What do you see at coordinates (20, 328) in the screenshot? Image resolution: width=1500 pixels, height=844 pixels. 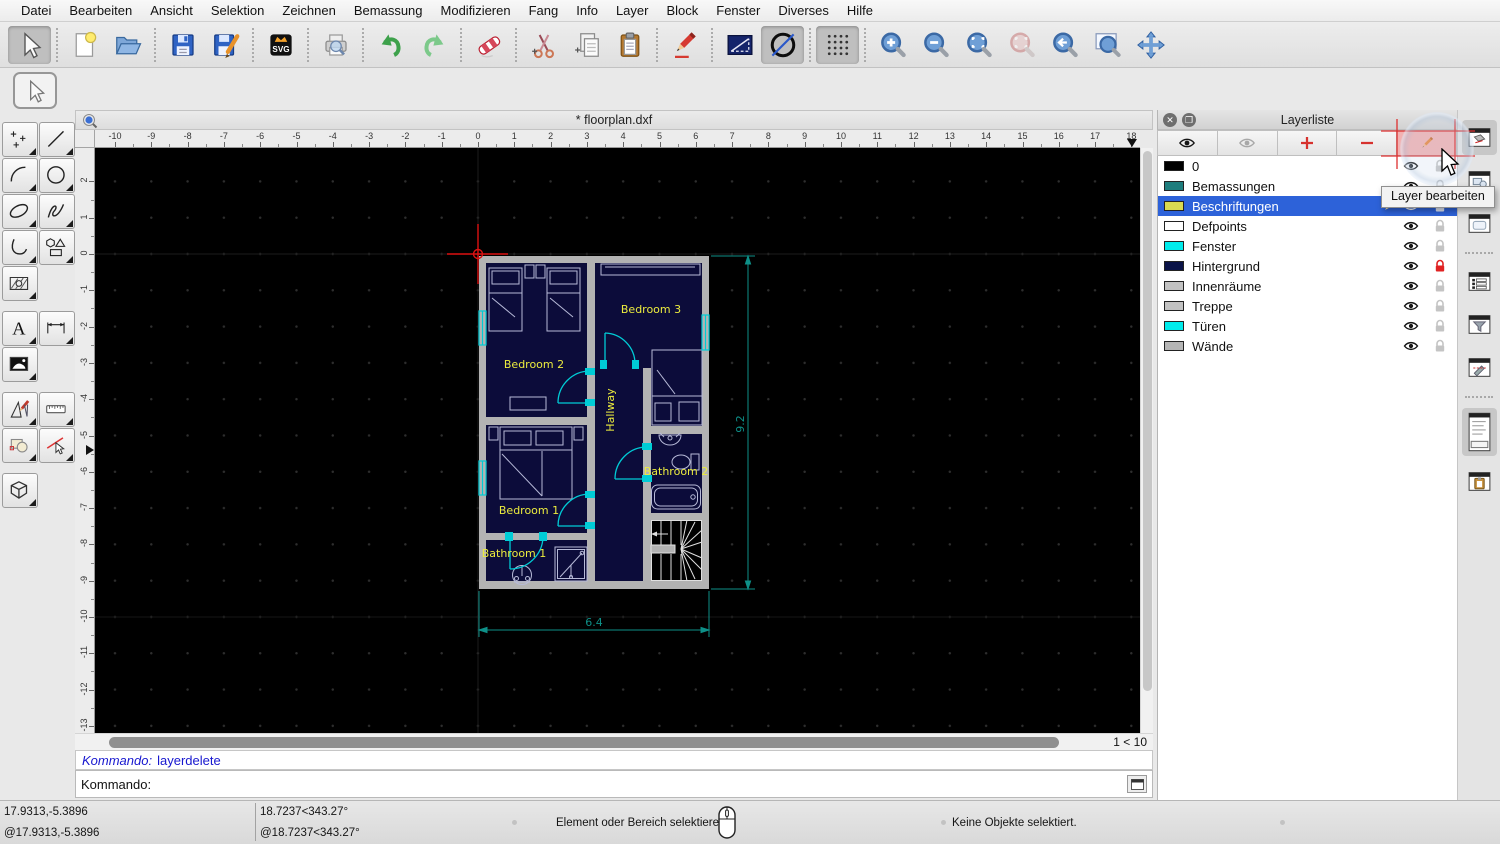 I see `tool-text-button: A` at bounding box center [20, 328].